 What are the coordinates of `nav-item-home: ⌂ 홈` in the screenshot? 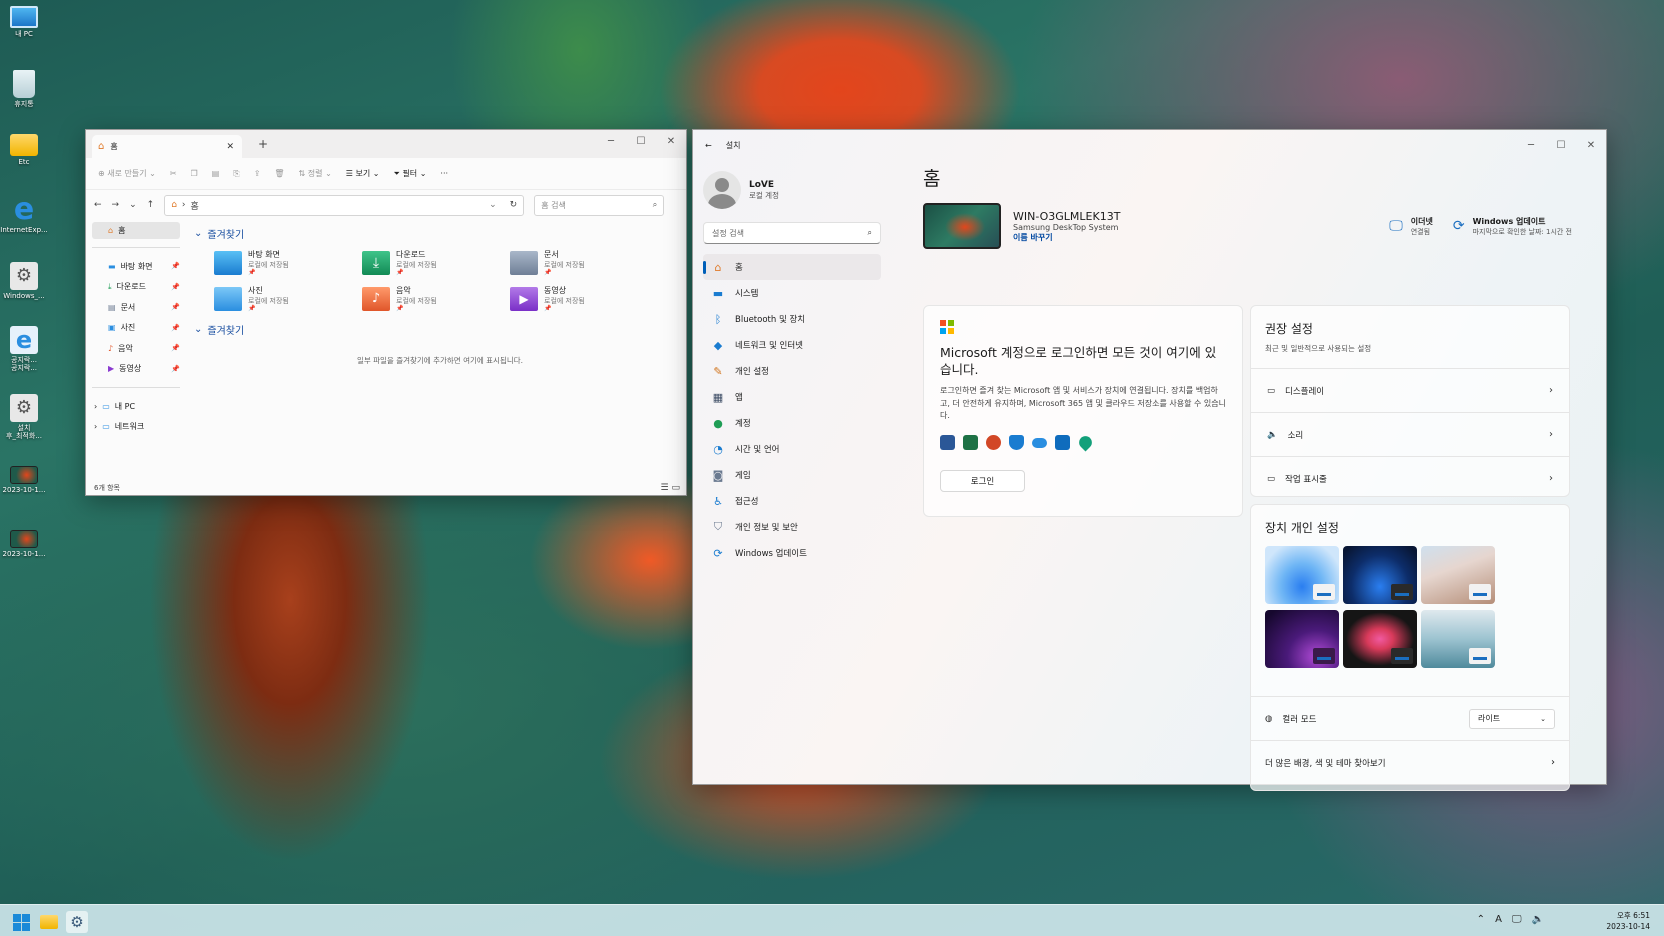 It's located at (136, 230).